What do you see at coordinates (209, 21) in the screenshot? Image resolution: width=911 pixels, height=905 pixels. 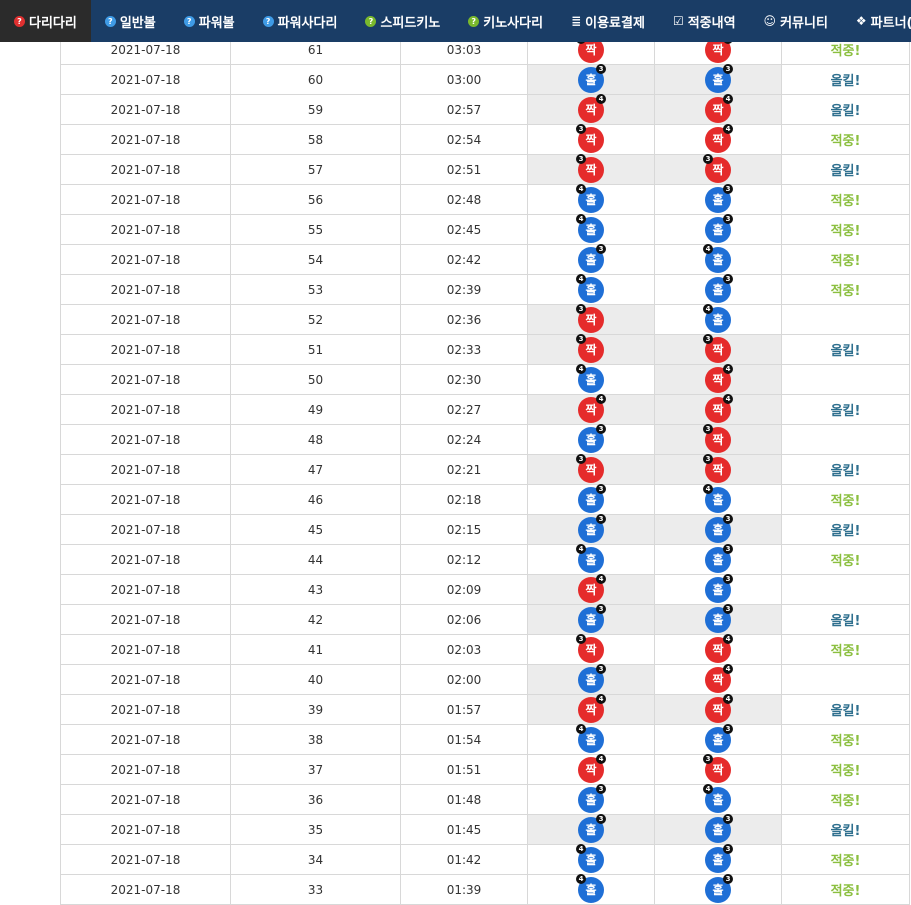 I see `nav-item-2: ? 파워볼` at bounding box center [209, 21].